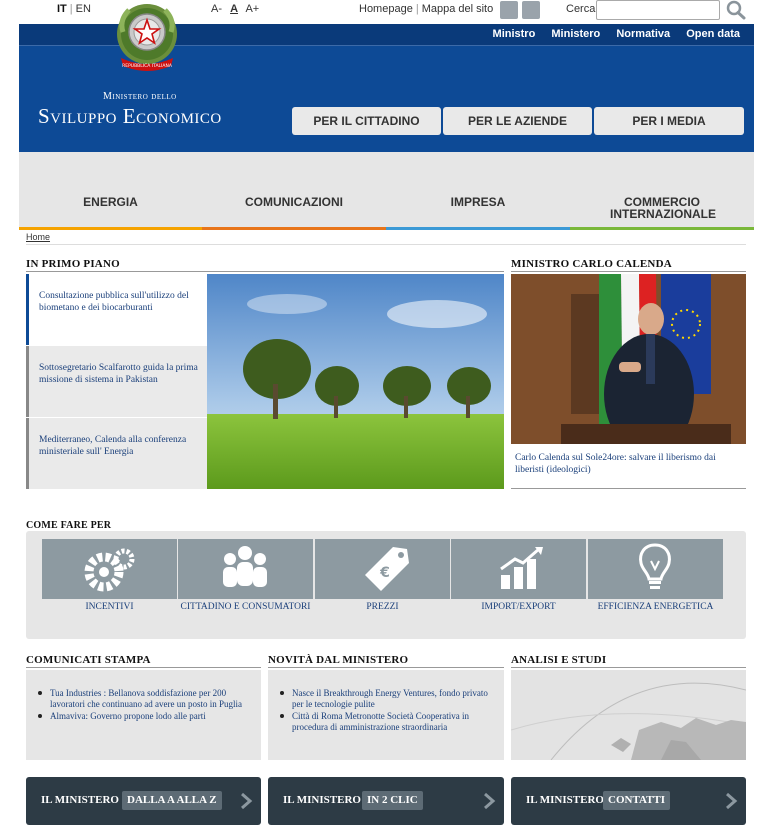 This screenshot has width=766, height=831. Describe the element at coordinates (517, 121) in the screenshot. I see `per-le-aziende-button: PER LE AZIENDE` at that location.